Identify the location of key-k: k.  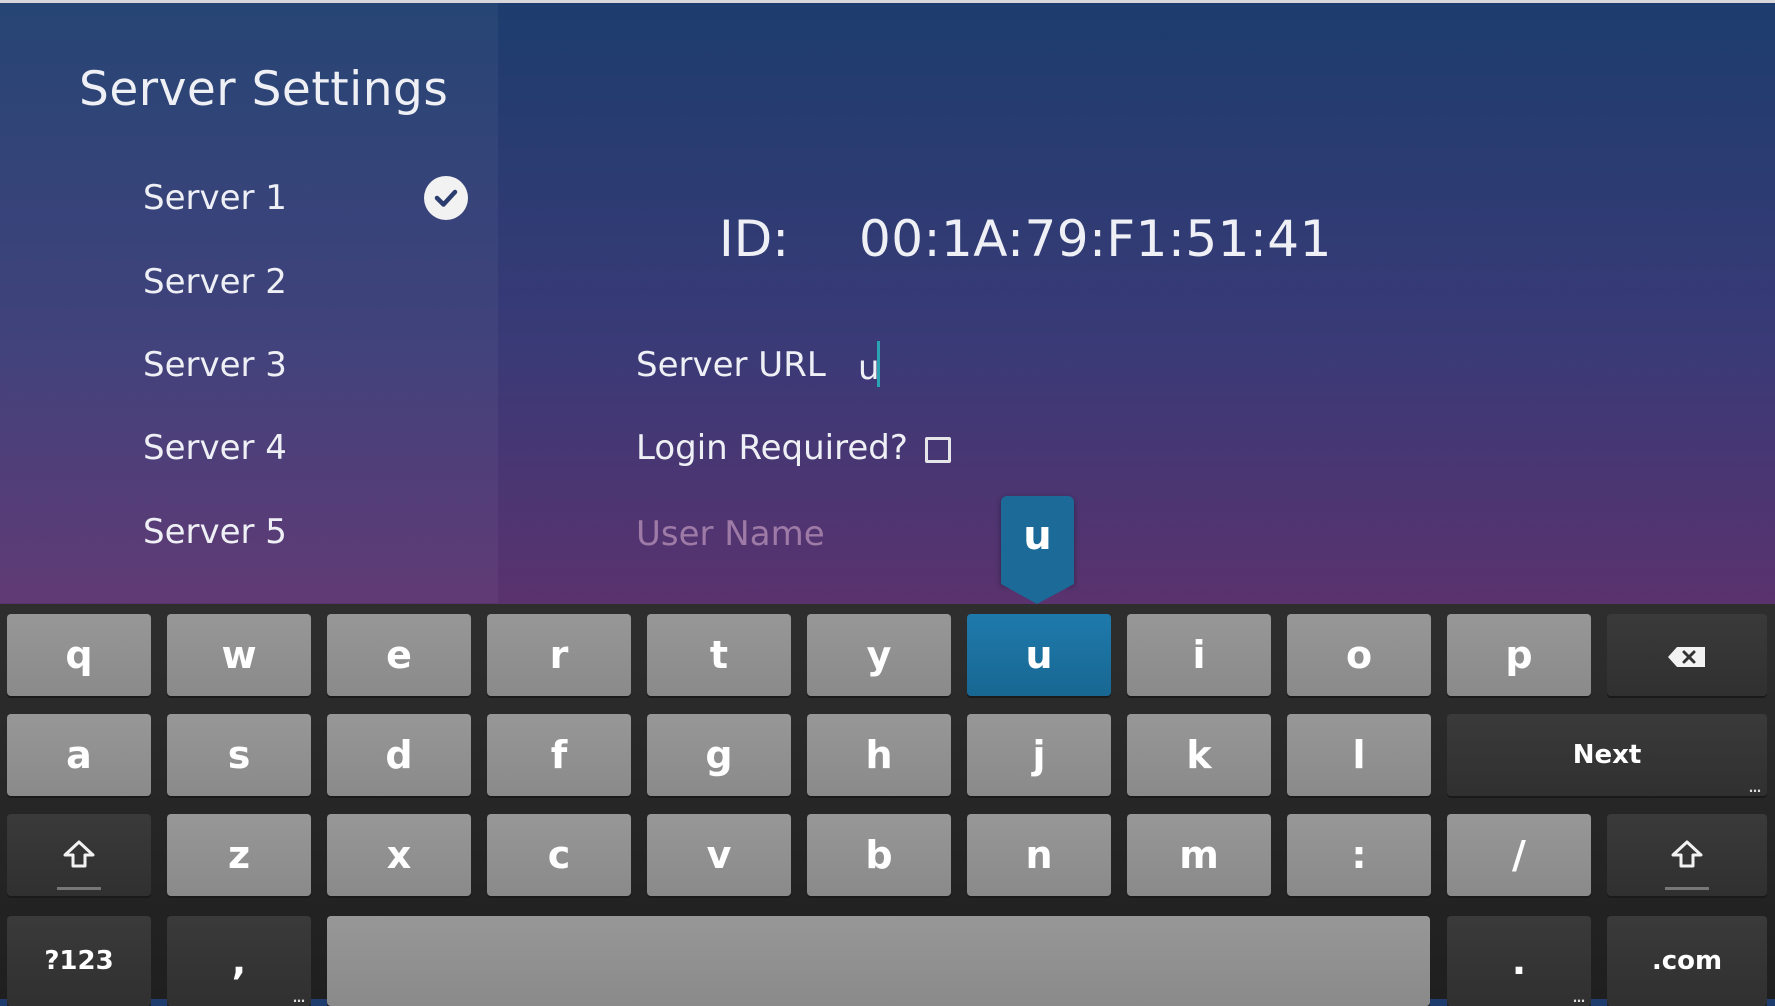
(1199, 755).